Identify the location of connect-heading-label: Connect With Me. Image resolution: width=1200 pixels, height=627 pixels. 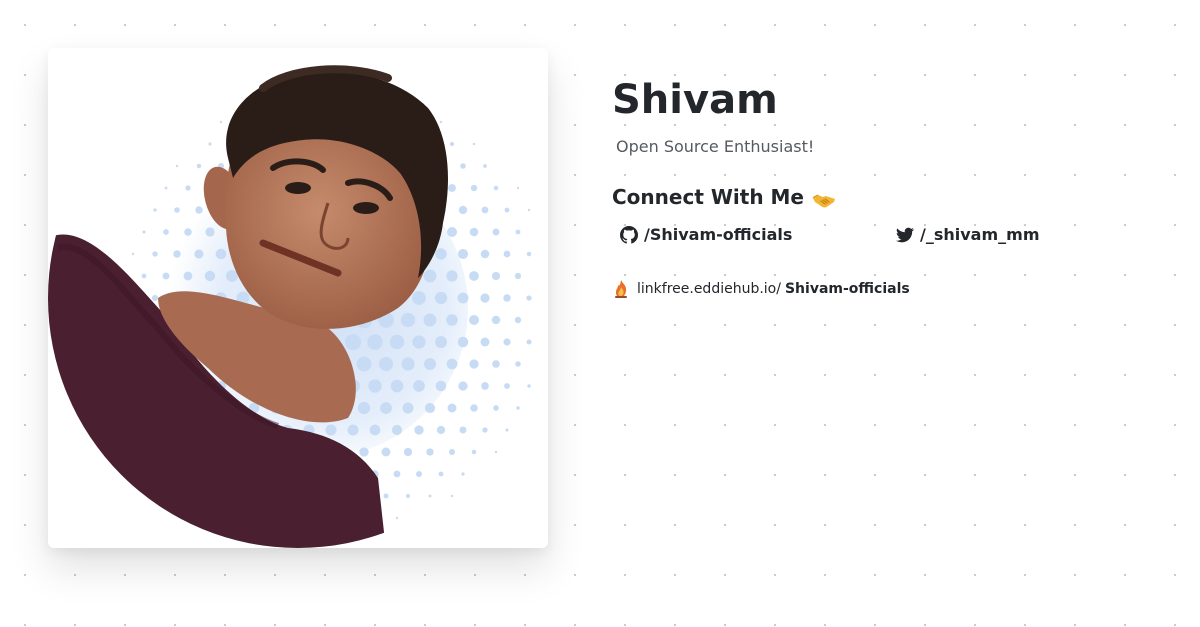
(708, 197).